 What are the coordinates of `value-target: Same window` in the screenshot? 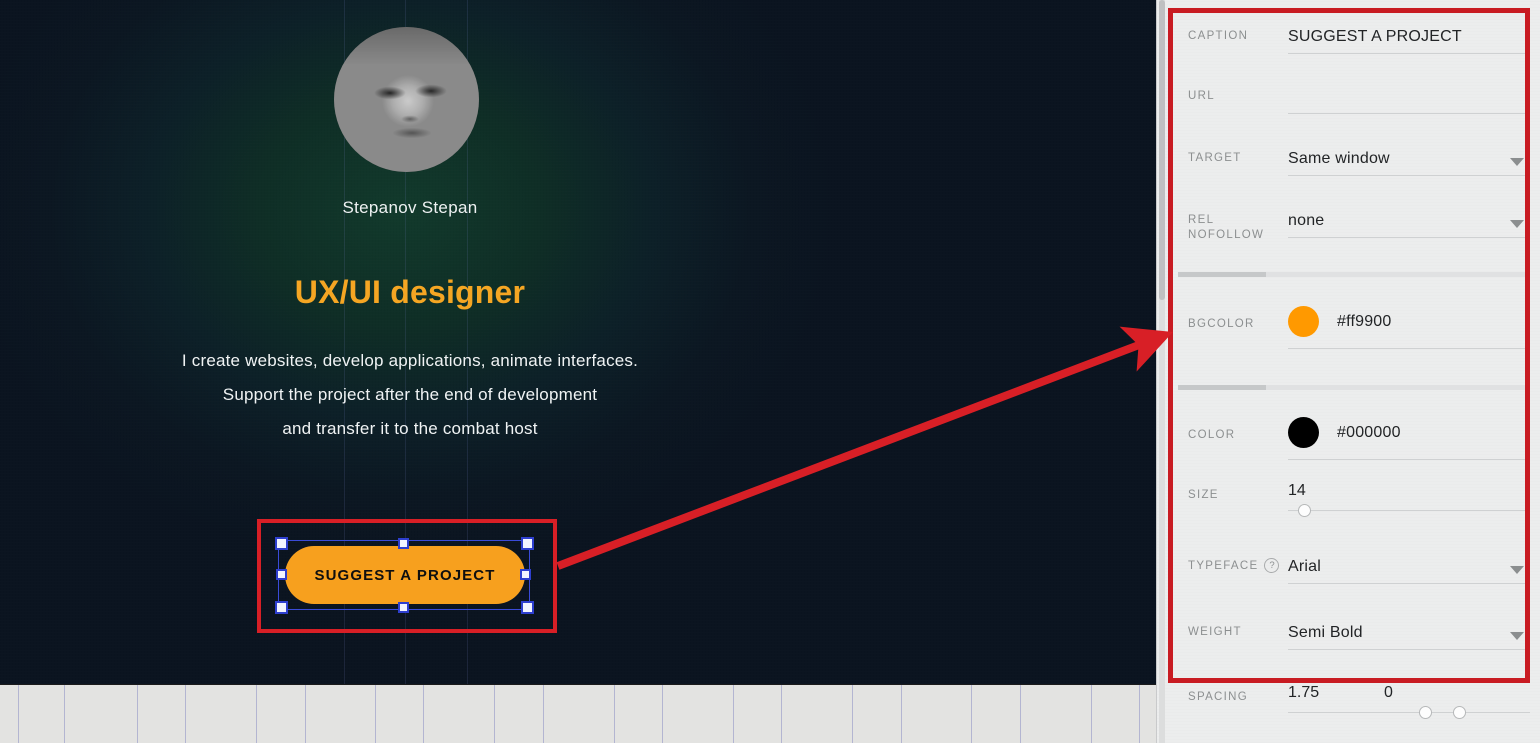 It's located at (1339, 158).